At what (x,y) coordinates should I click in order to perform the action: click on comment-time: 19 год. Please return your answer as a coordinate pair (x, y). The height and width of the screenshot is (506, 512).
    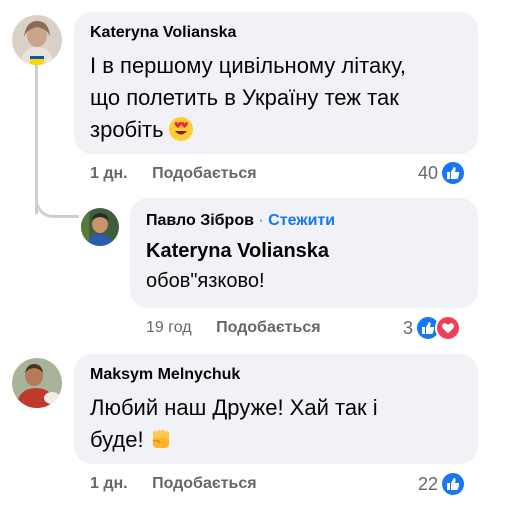
    Looking at the image, I should click on (169, 327).